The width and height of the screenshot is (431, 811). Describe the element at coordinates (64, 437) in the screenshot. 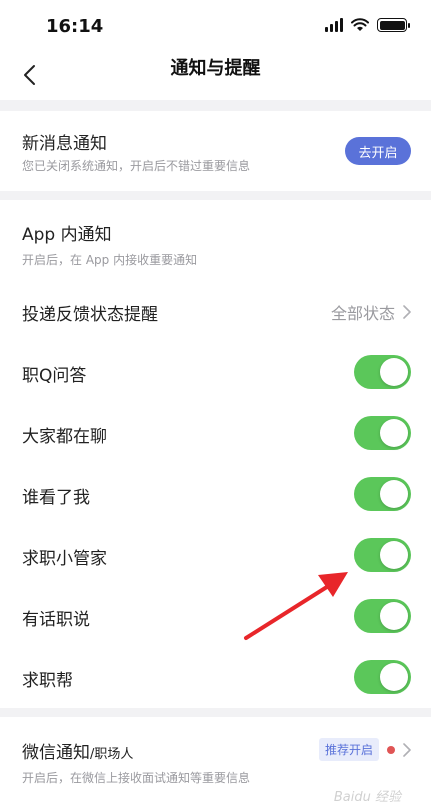

I see `toggle-label: 大家都在聊` at that location.